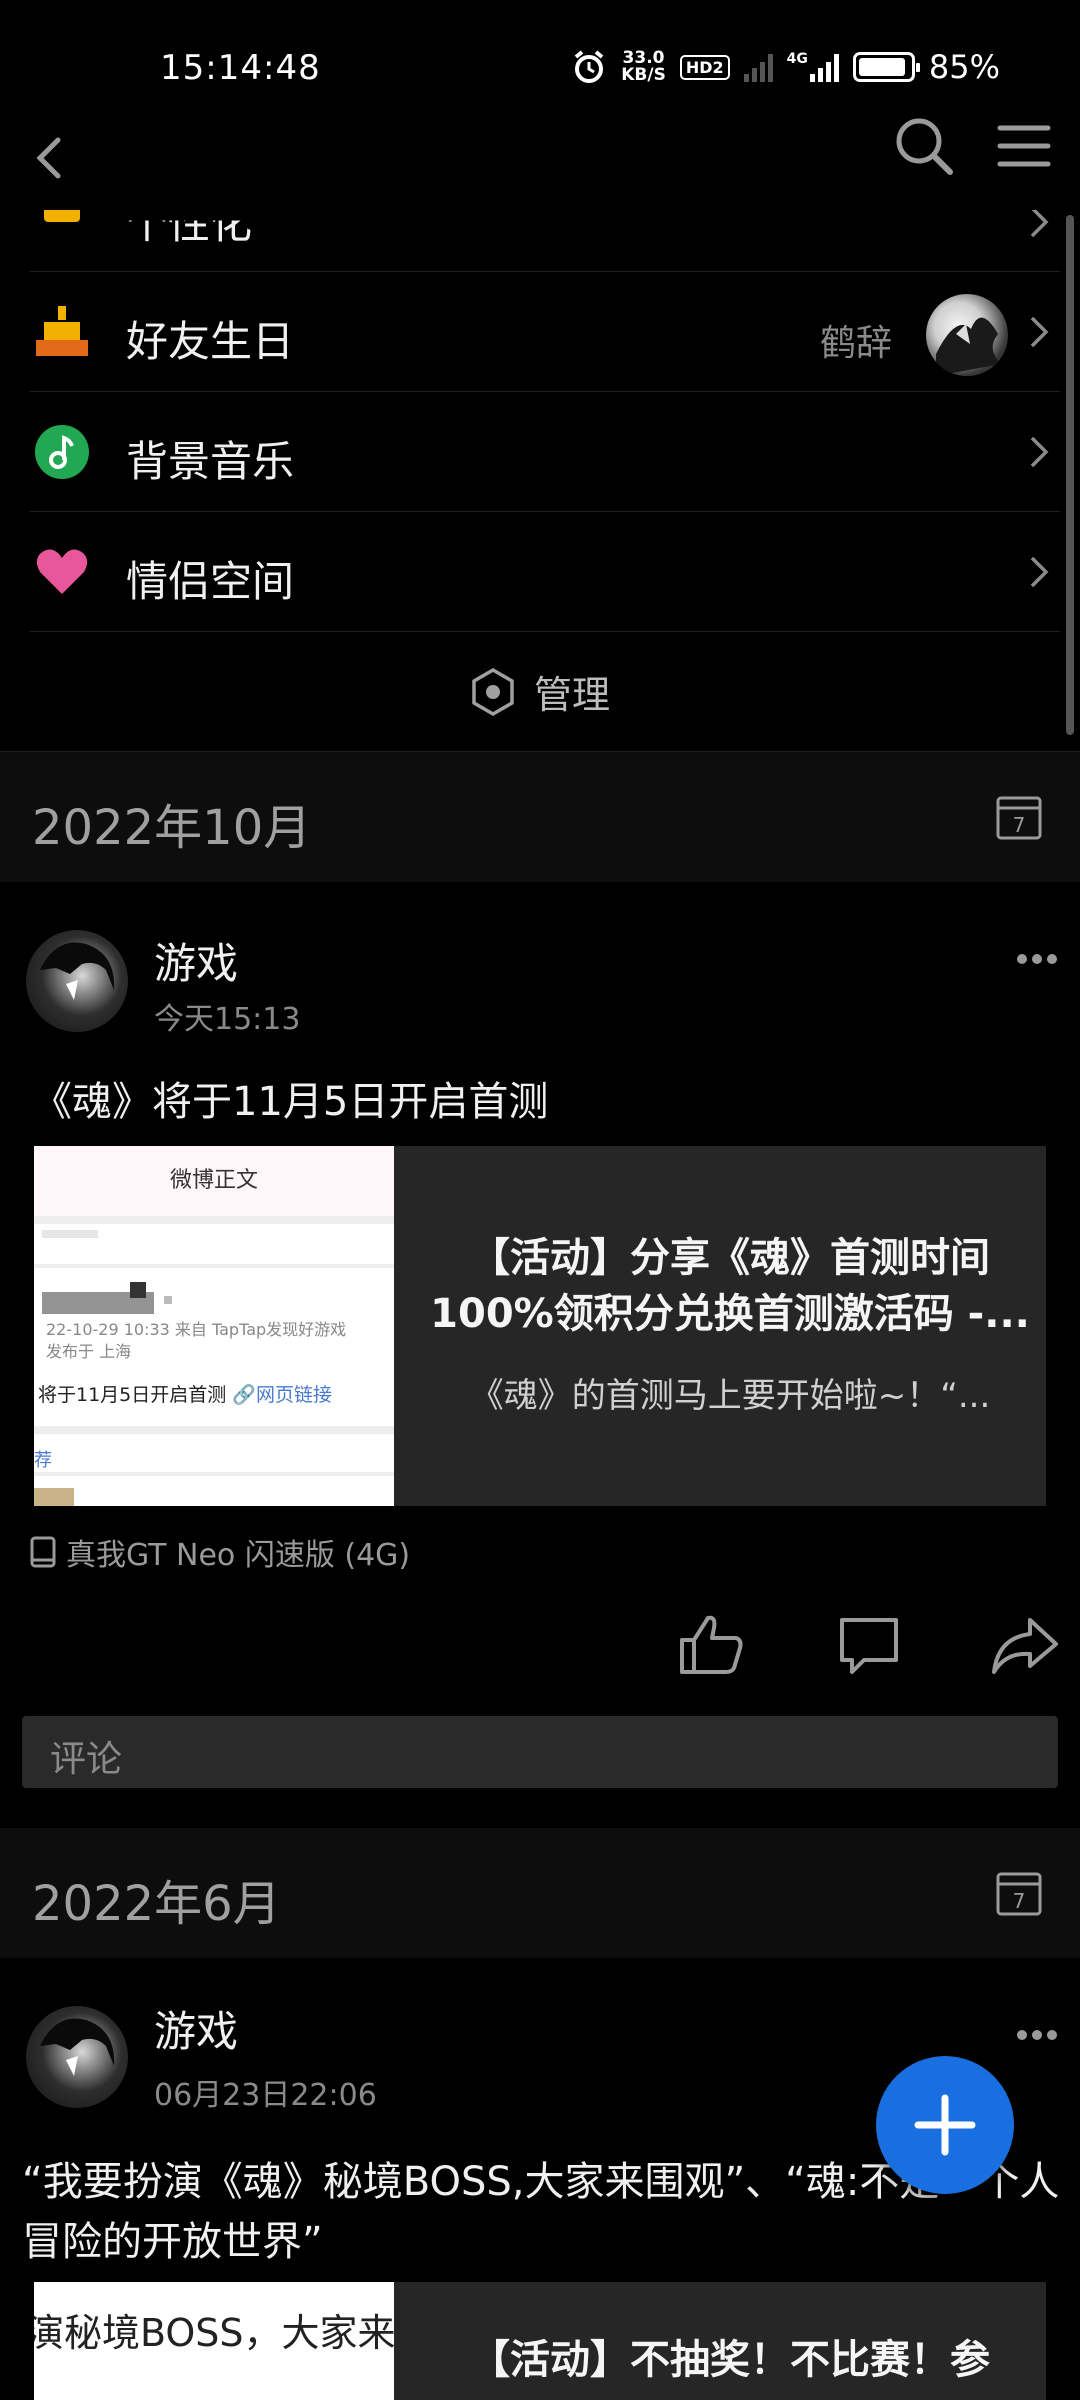  What do you see at coordinates (758, 67) in the screenshot?
I see `signal-icon-sim1` at bounding box center [758, 67].